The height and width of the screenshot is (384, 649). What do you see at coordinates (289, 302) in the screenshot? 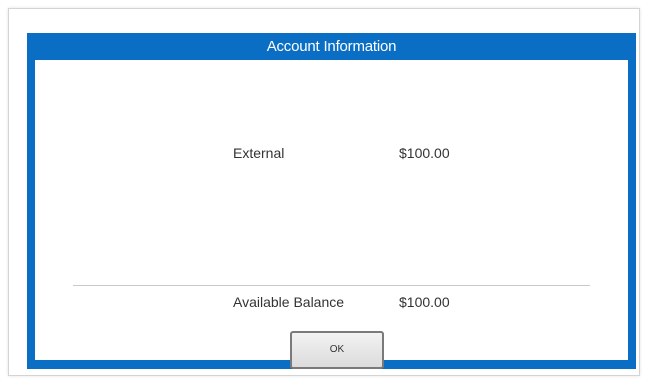
I see `available-balance-label: Available Balance` at bounding box center [289, 302].